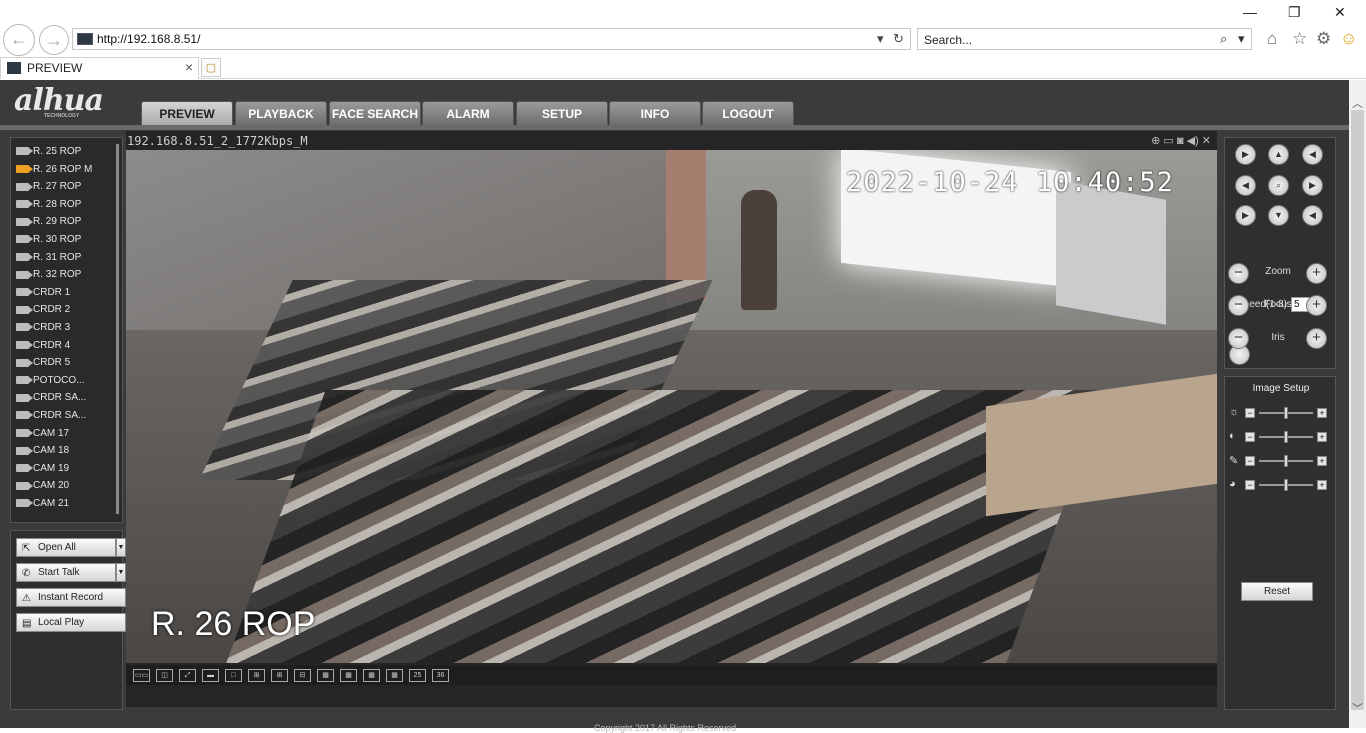 Image resolution: width=1366 pixels, height=733 pixels. Describe the element at coordinates (748, 113) in the screenshot. I see `tab-logout: LOGOUT` at that location.